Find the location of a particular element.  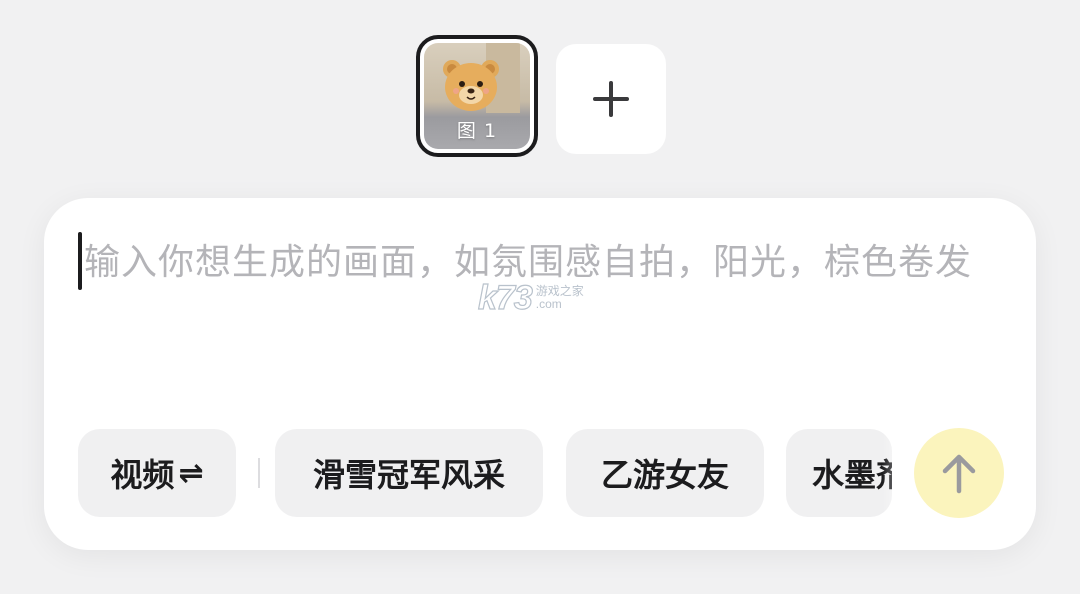

send-button is located at coordinates (959, 473).